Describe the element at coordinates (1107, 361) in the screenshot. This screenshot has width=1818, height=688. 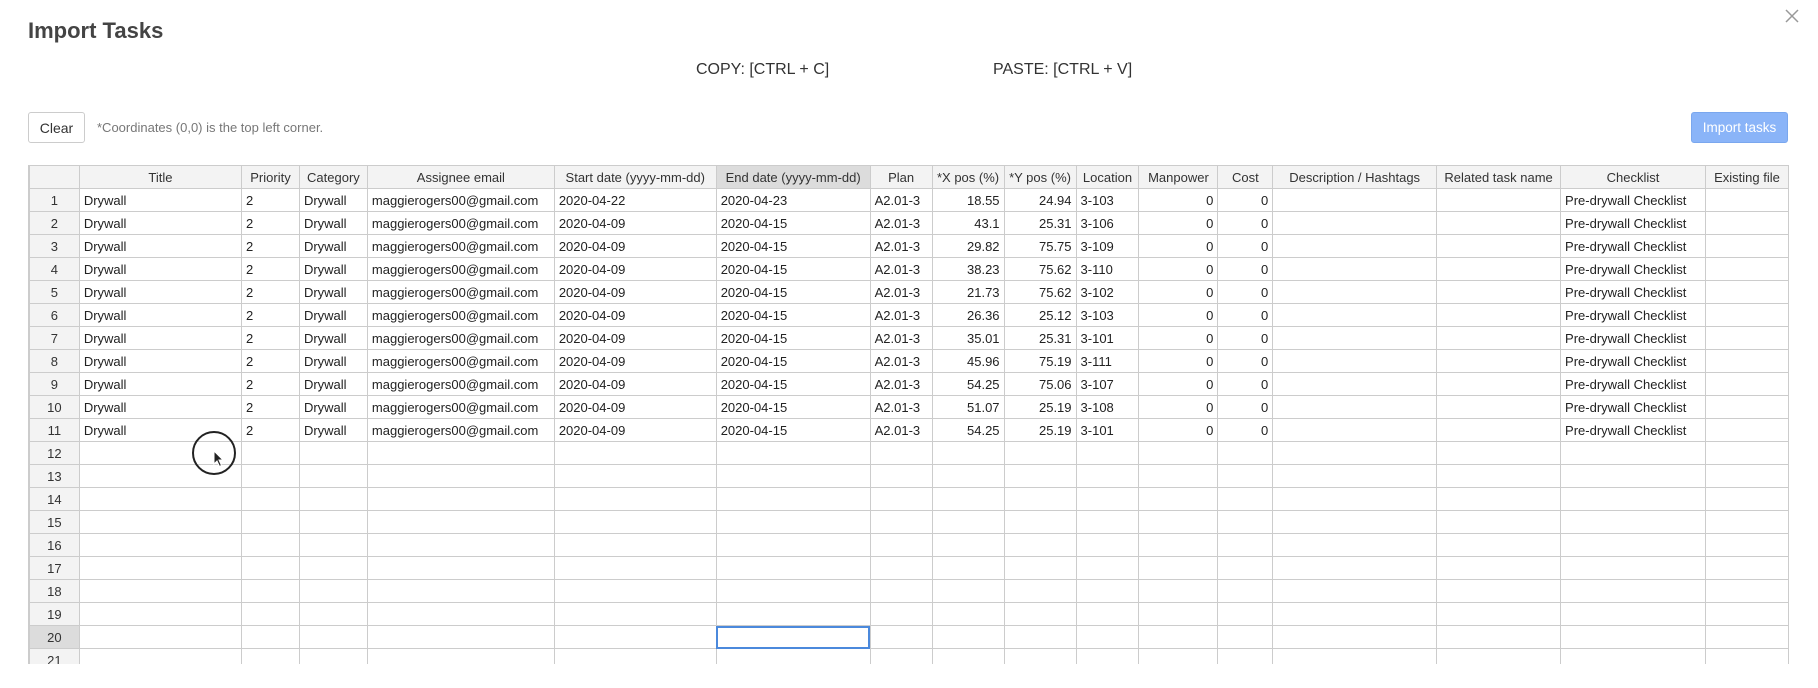
I see `grid-cell: 3-111` at that location.